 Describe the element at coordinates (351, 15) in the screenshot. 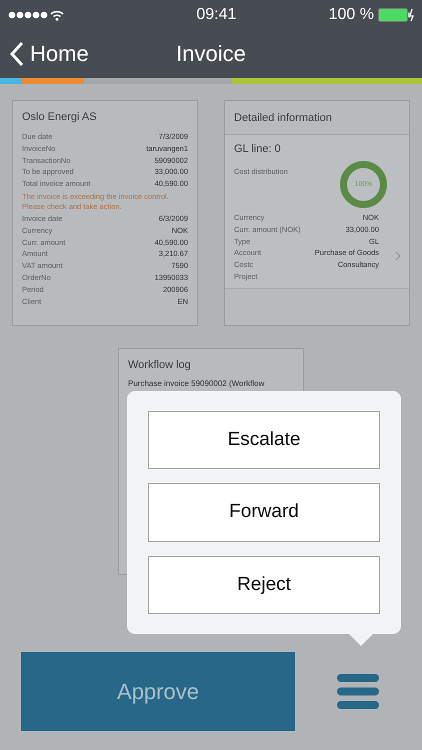

I see `battery-percent: 100 %` at that location.